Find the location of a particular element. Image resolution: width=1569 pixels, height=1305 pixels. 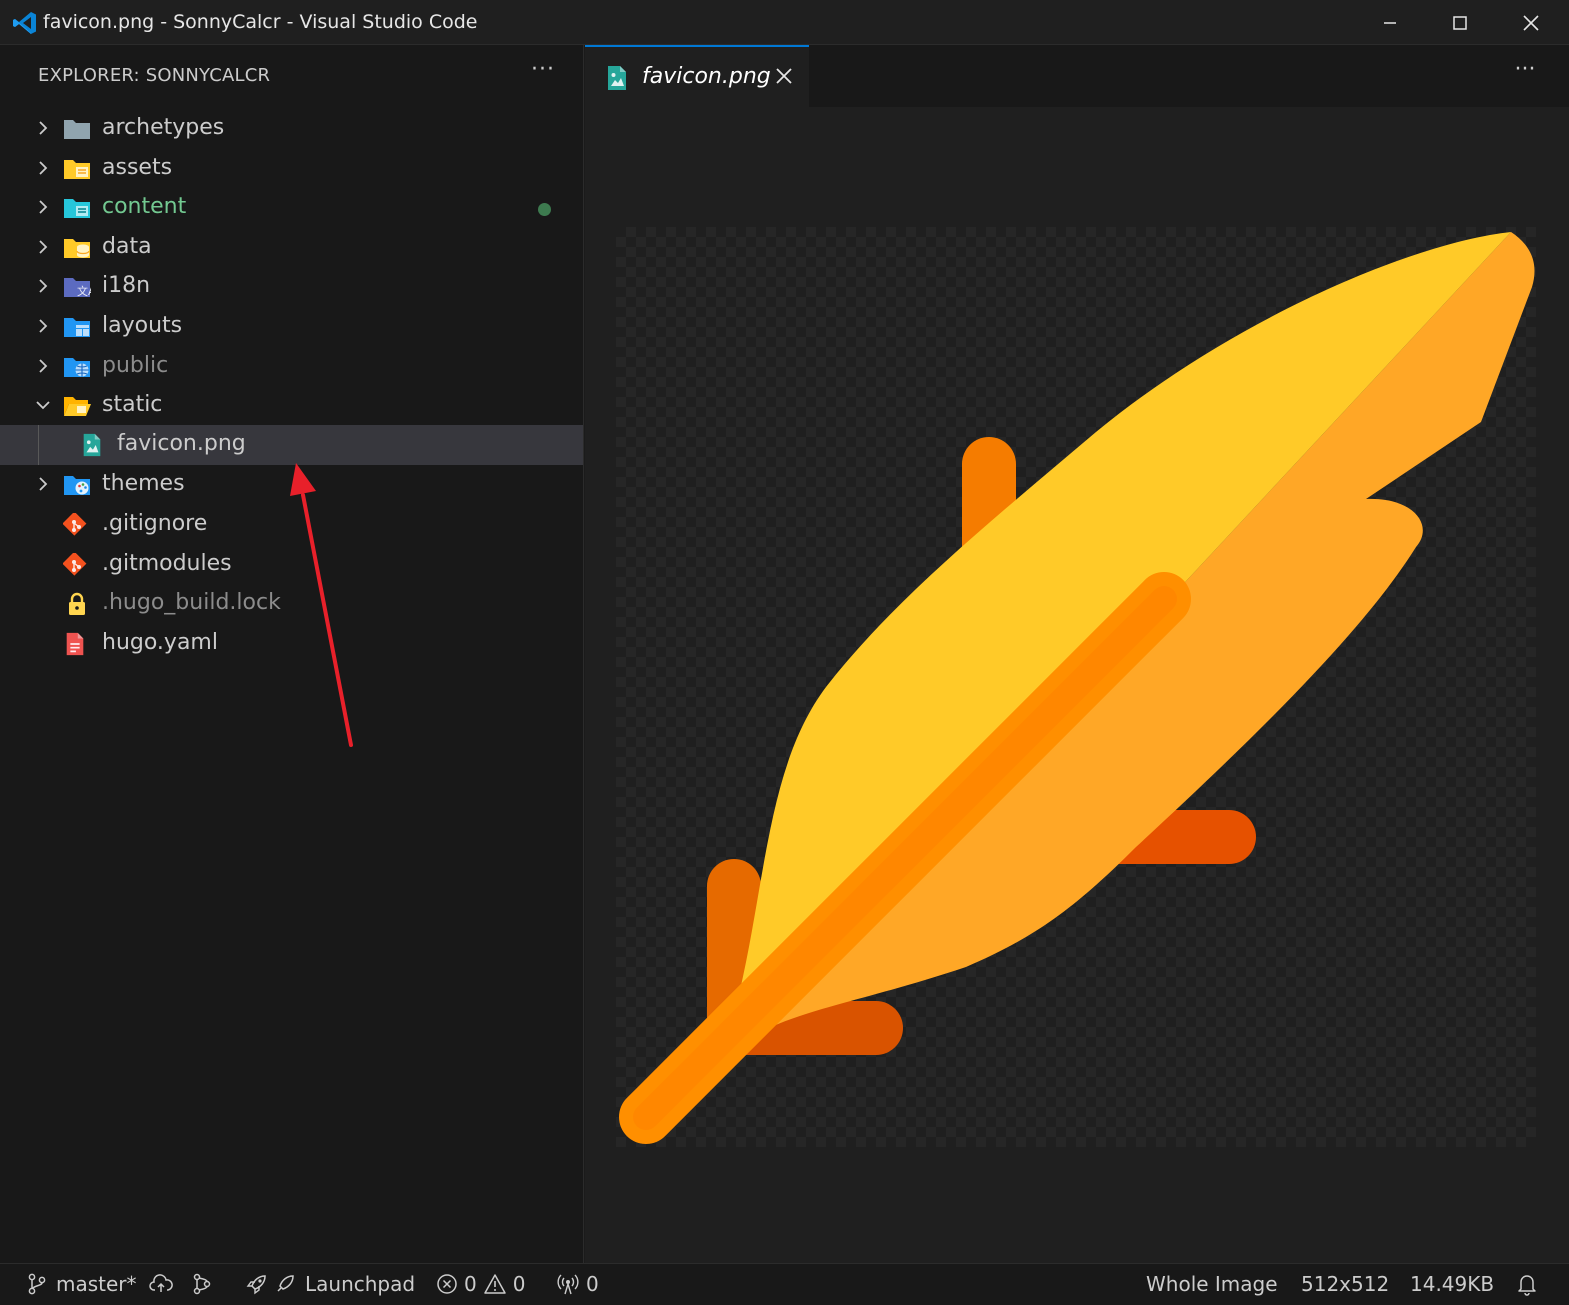

branch-status: master* is located at coordinates (99, 1284).